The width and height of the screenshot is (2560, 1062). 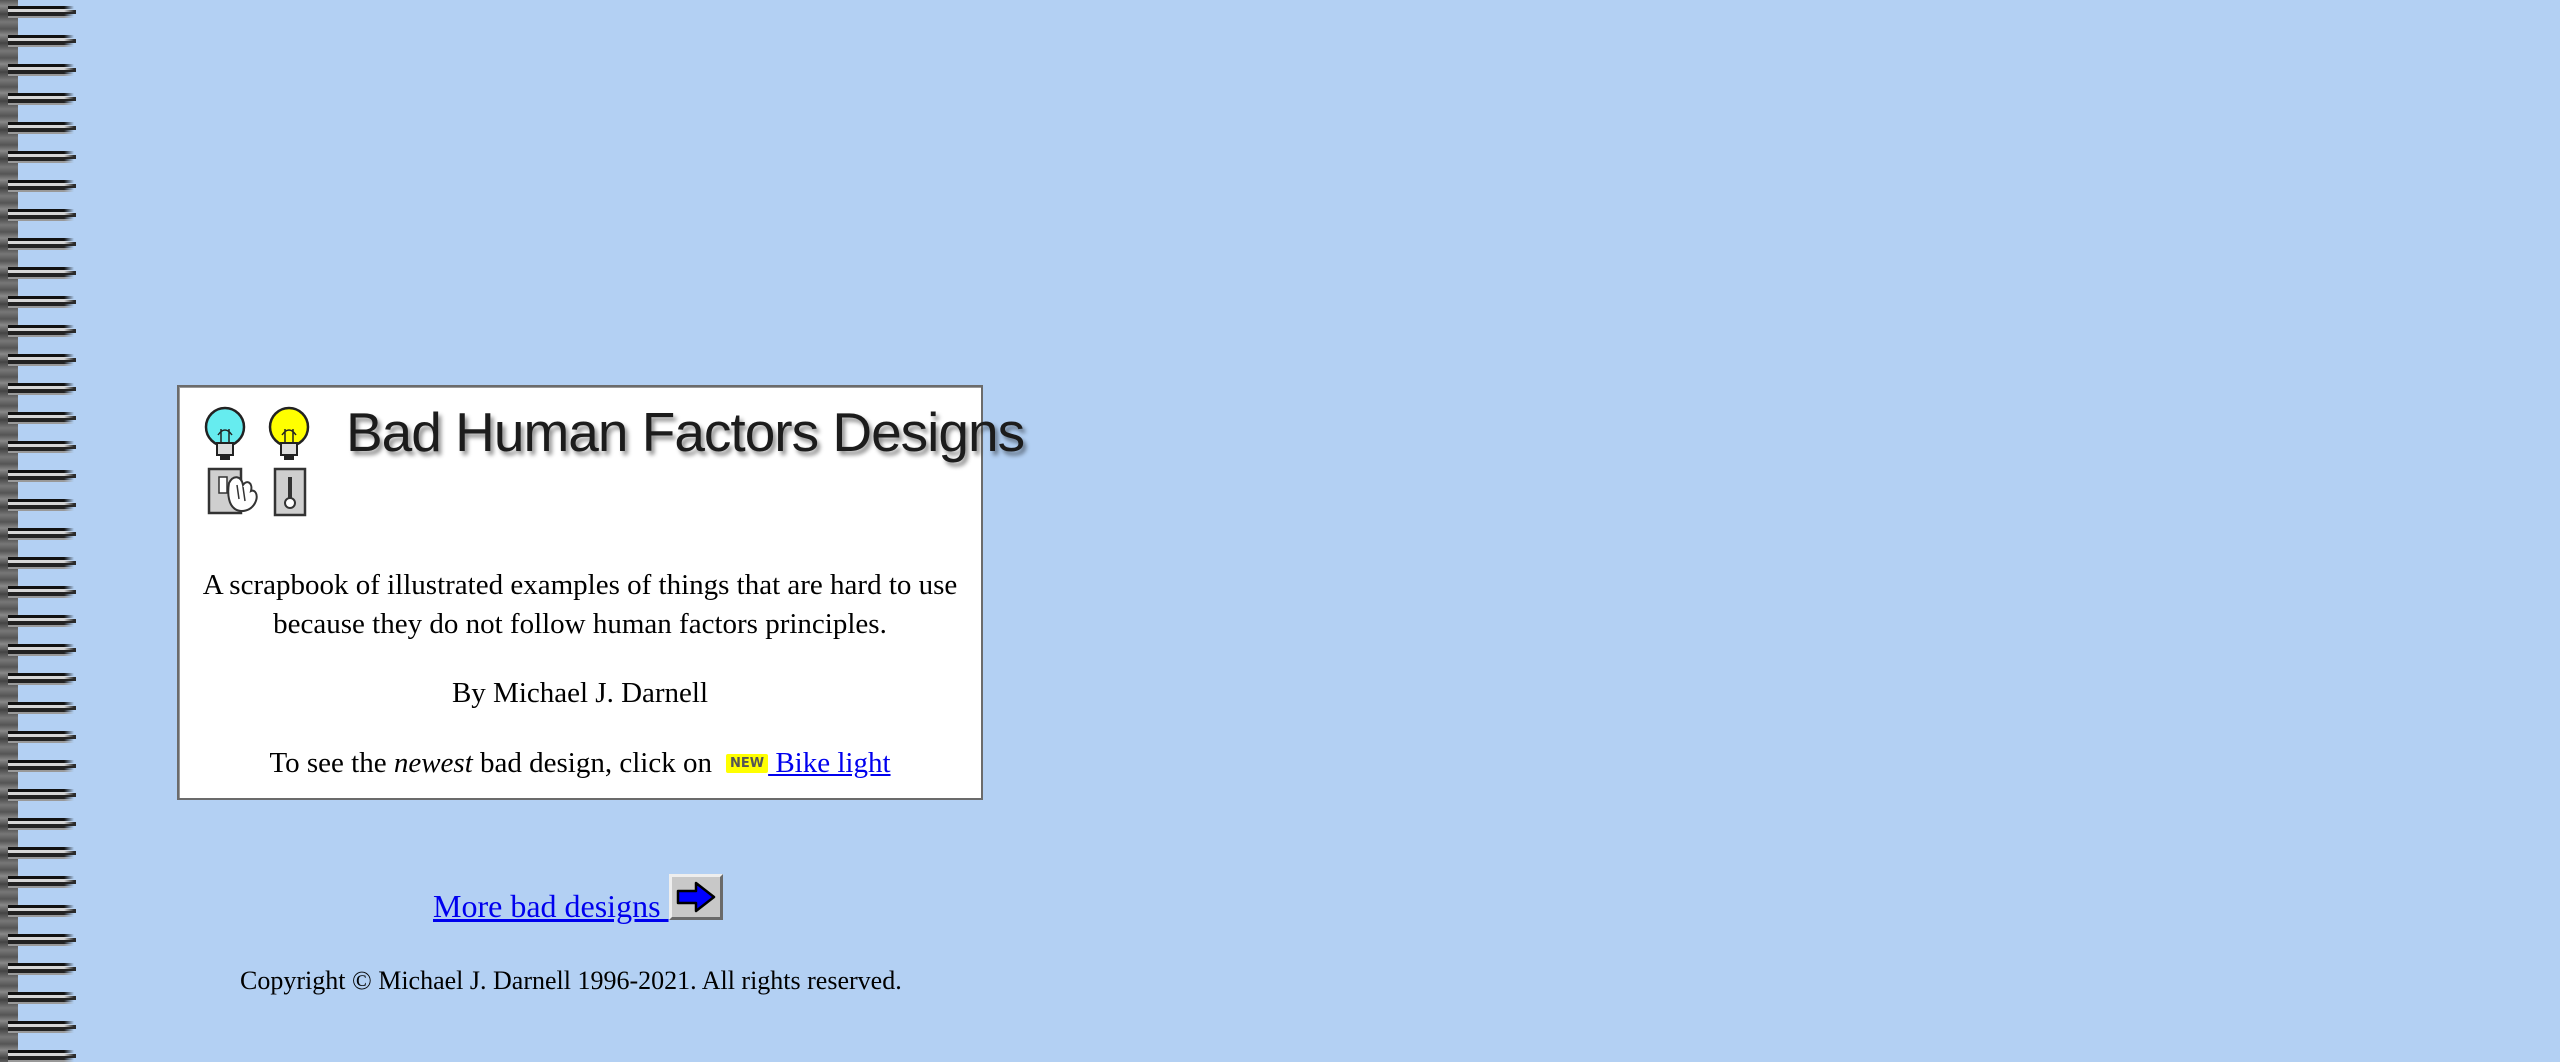 I want to click on newest-prefix: To see the, so click(x=331, y=763).